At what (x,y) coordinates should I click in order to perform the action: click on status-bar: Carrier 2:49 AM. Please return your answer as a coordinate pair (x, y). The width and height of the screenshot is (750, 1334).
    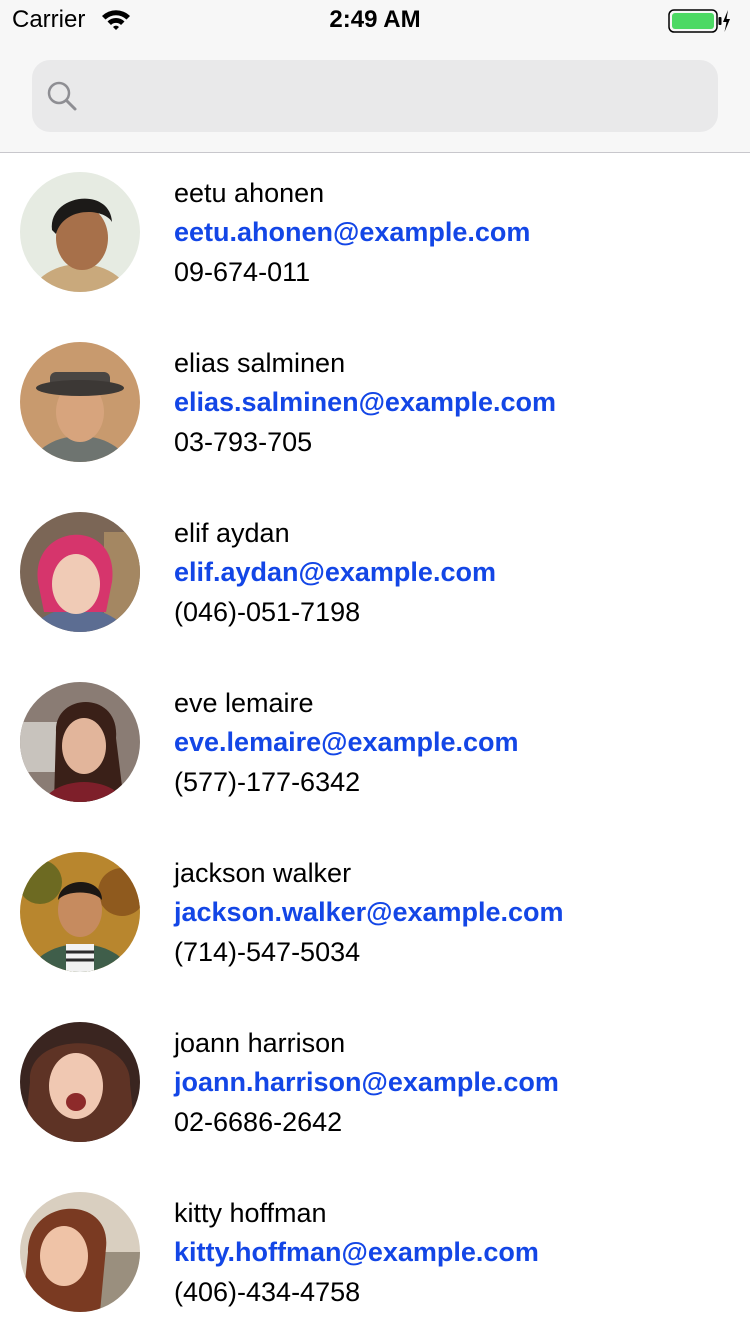
    Looking at the image, I should click on (375, 20).